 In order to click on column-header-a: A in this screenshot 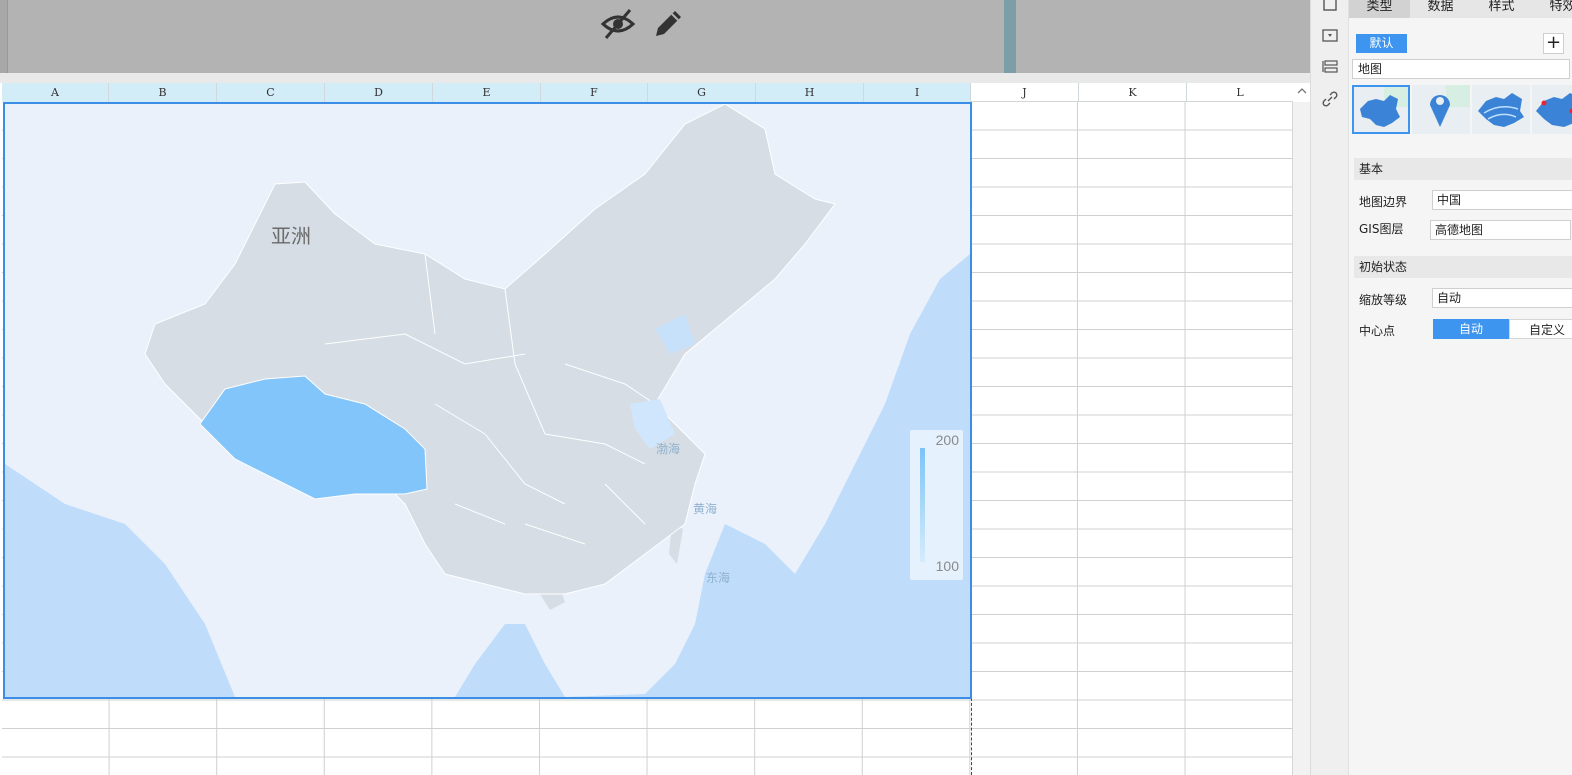, I will do `click(55, 92)`.